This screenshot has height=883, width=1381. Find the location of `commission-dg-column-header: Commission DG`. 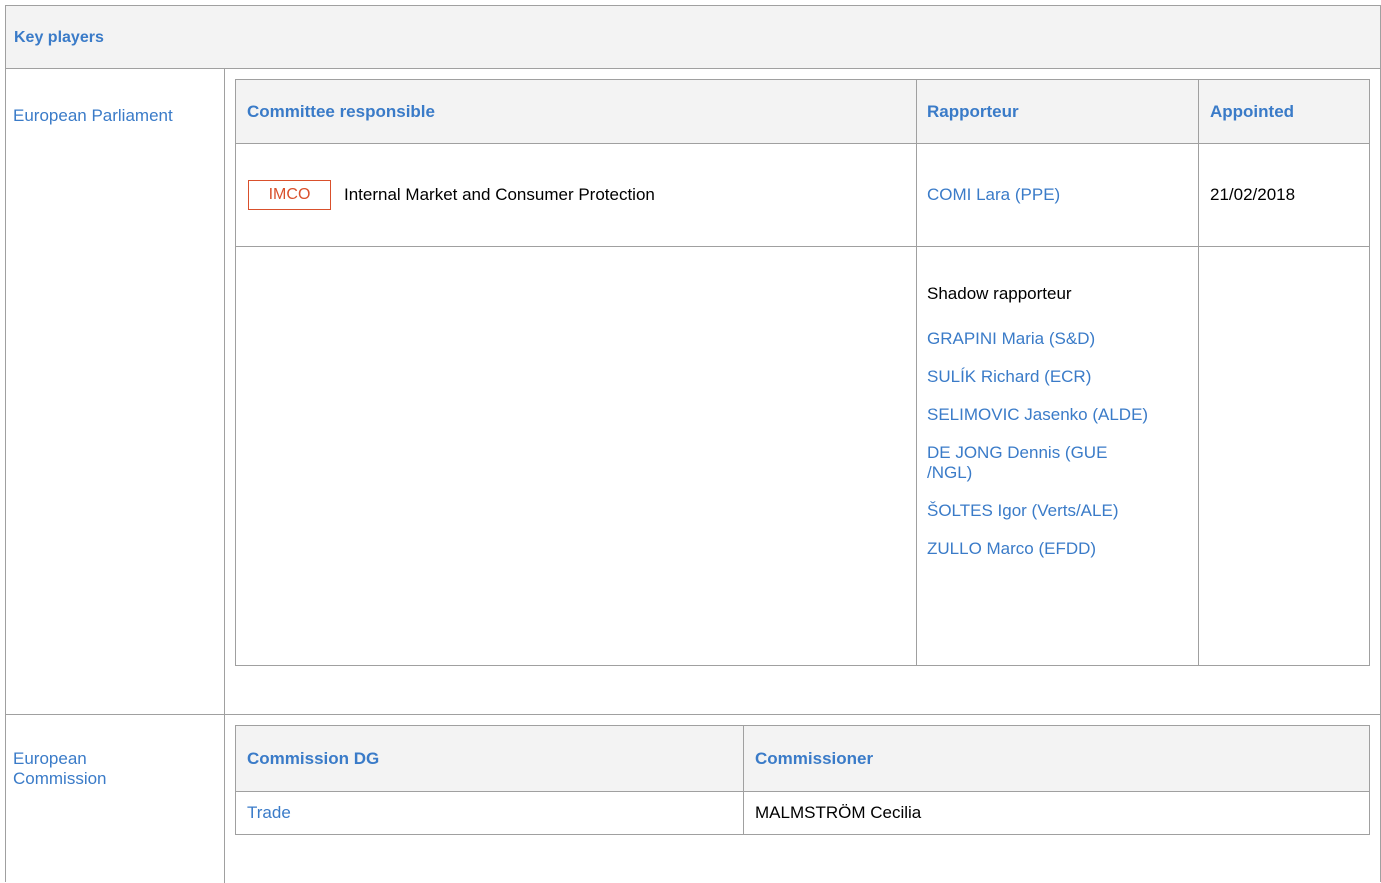

commission-dg-column-header: Commission DG is located at coordinates (313, 758).